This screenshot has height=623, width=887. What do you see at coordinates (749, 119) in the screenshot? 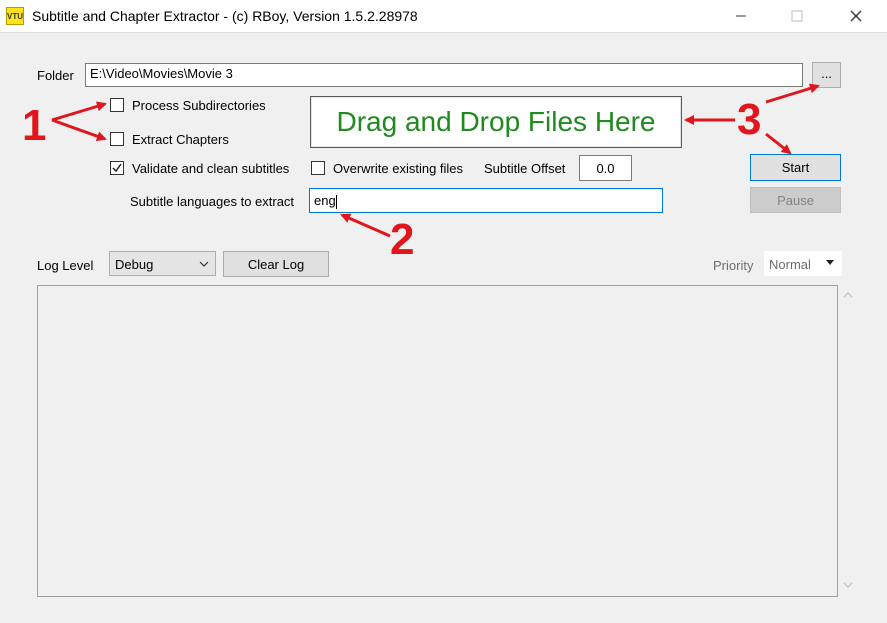
I see `annotation-number-3: 3` at bounding box center [749, 119].